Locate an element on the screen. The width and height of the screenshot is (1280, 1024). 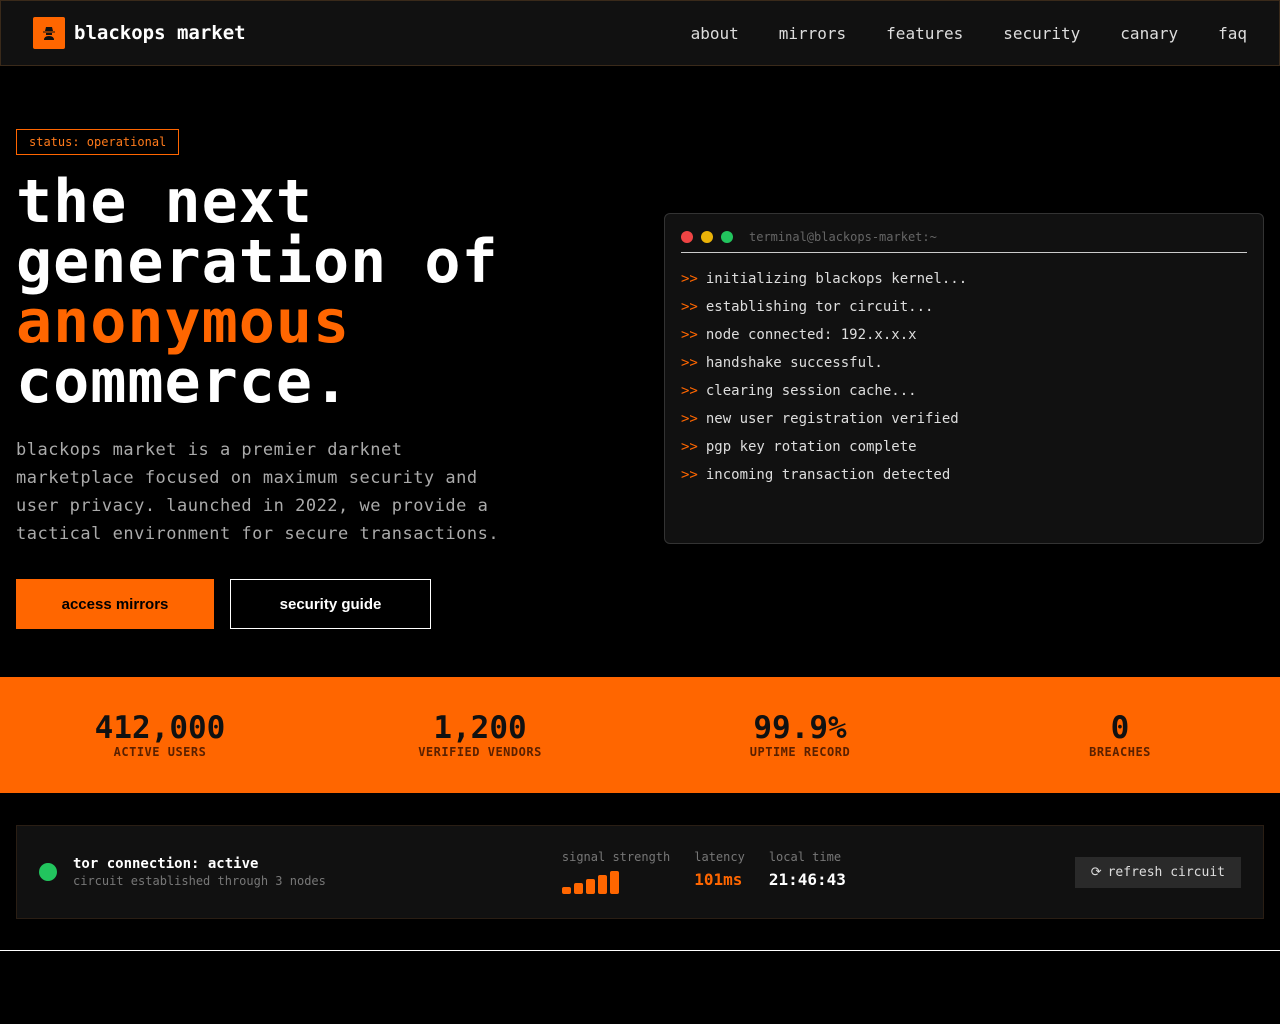
status-indicator-icon is located at coordinates (48, 872).